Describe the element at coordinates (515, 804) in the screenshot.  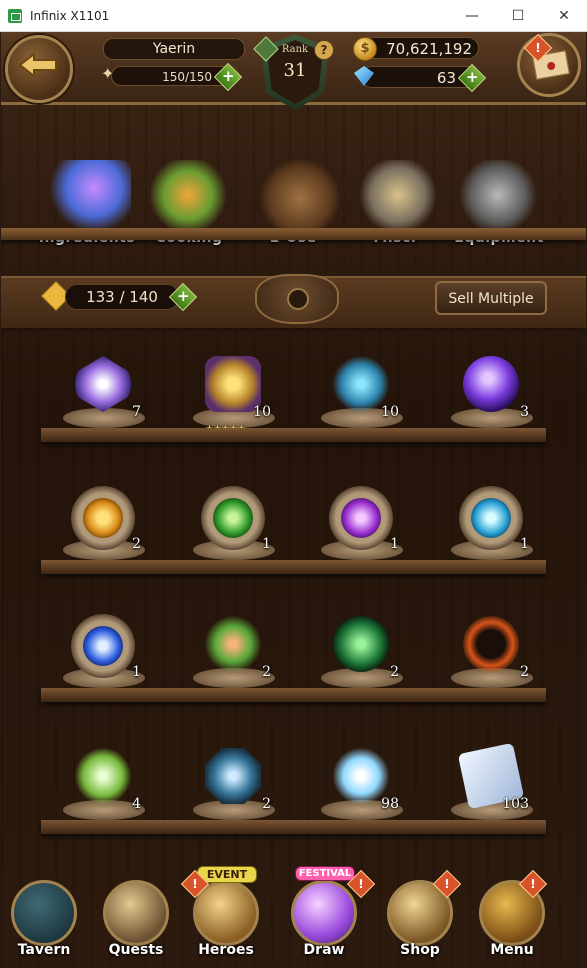
I see `item-quantity: 103` at that location.